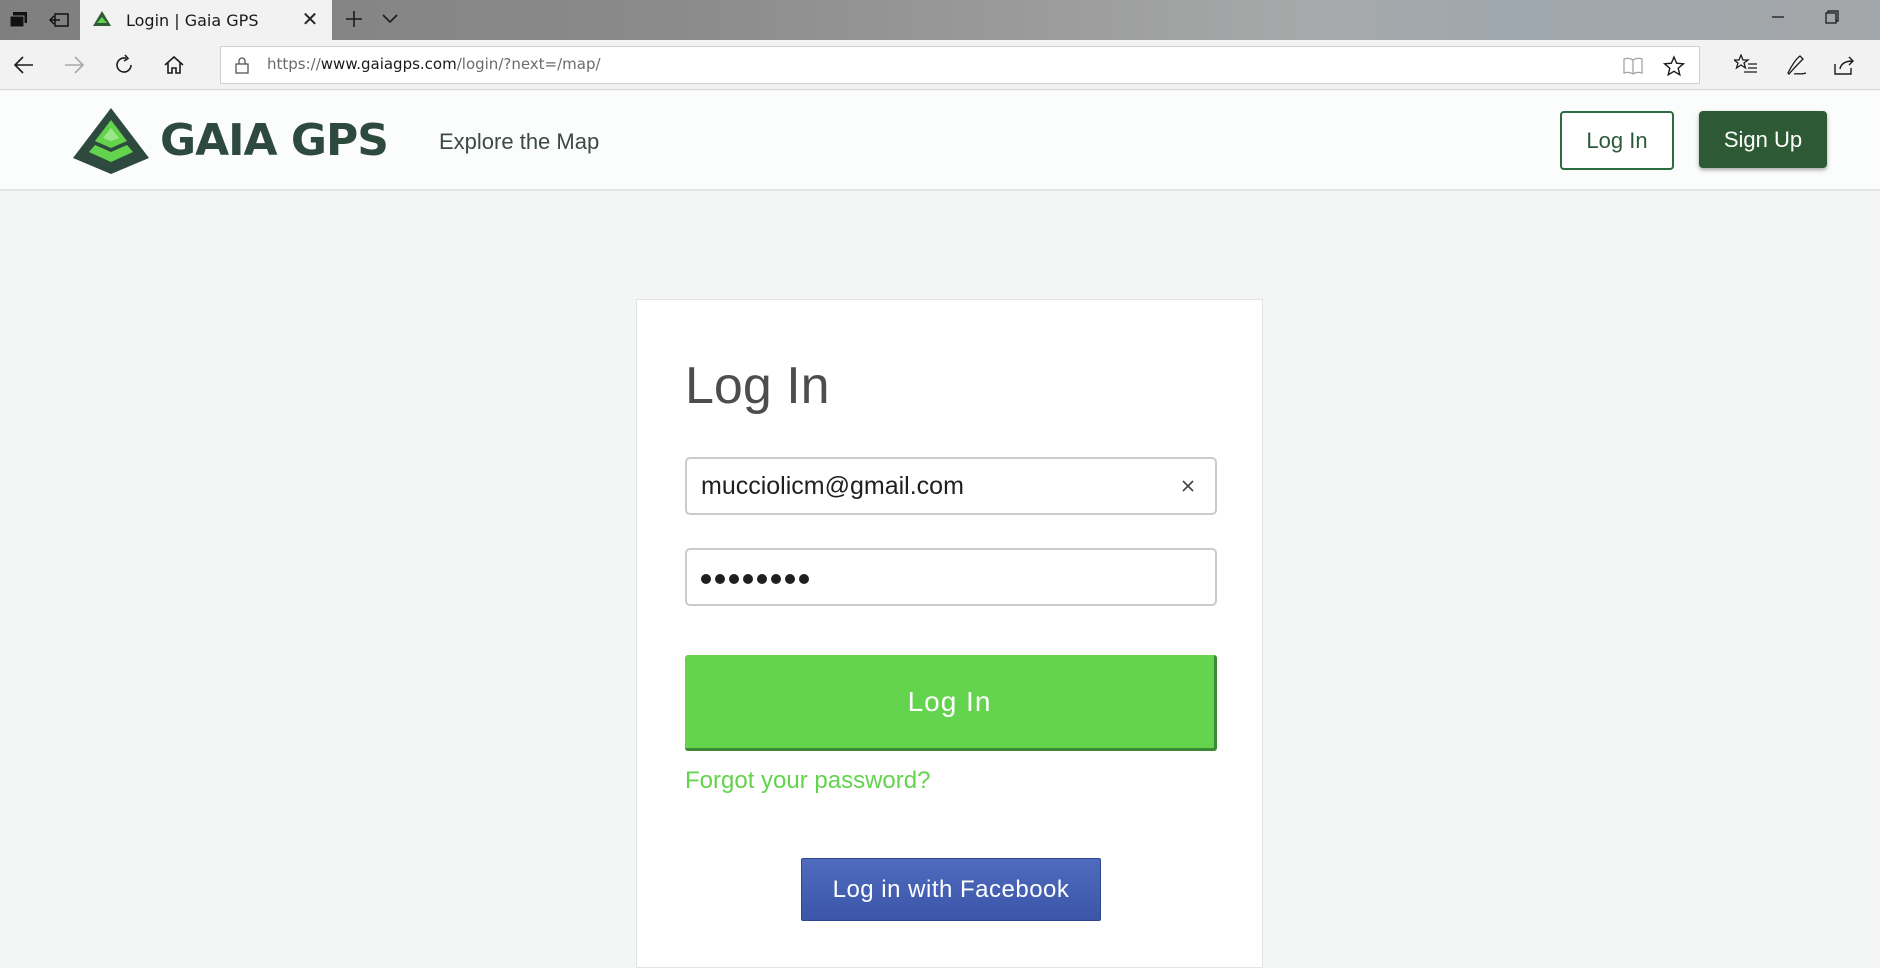 The height and width of the screenshot is (968, 1880). I want to click on explore-map-link: Explore the Map, so click(519, 142).